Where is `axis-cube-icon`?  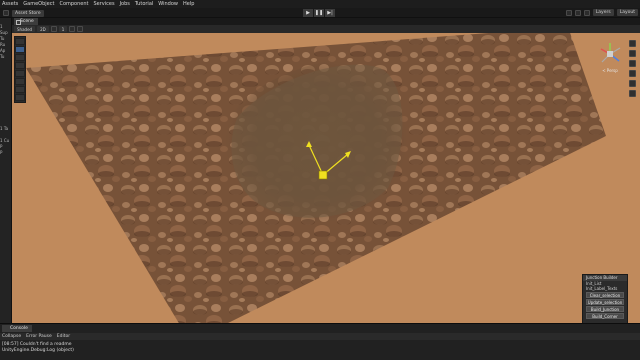
axis-cube-icon is located at coordinates (610, 54).